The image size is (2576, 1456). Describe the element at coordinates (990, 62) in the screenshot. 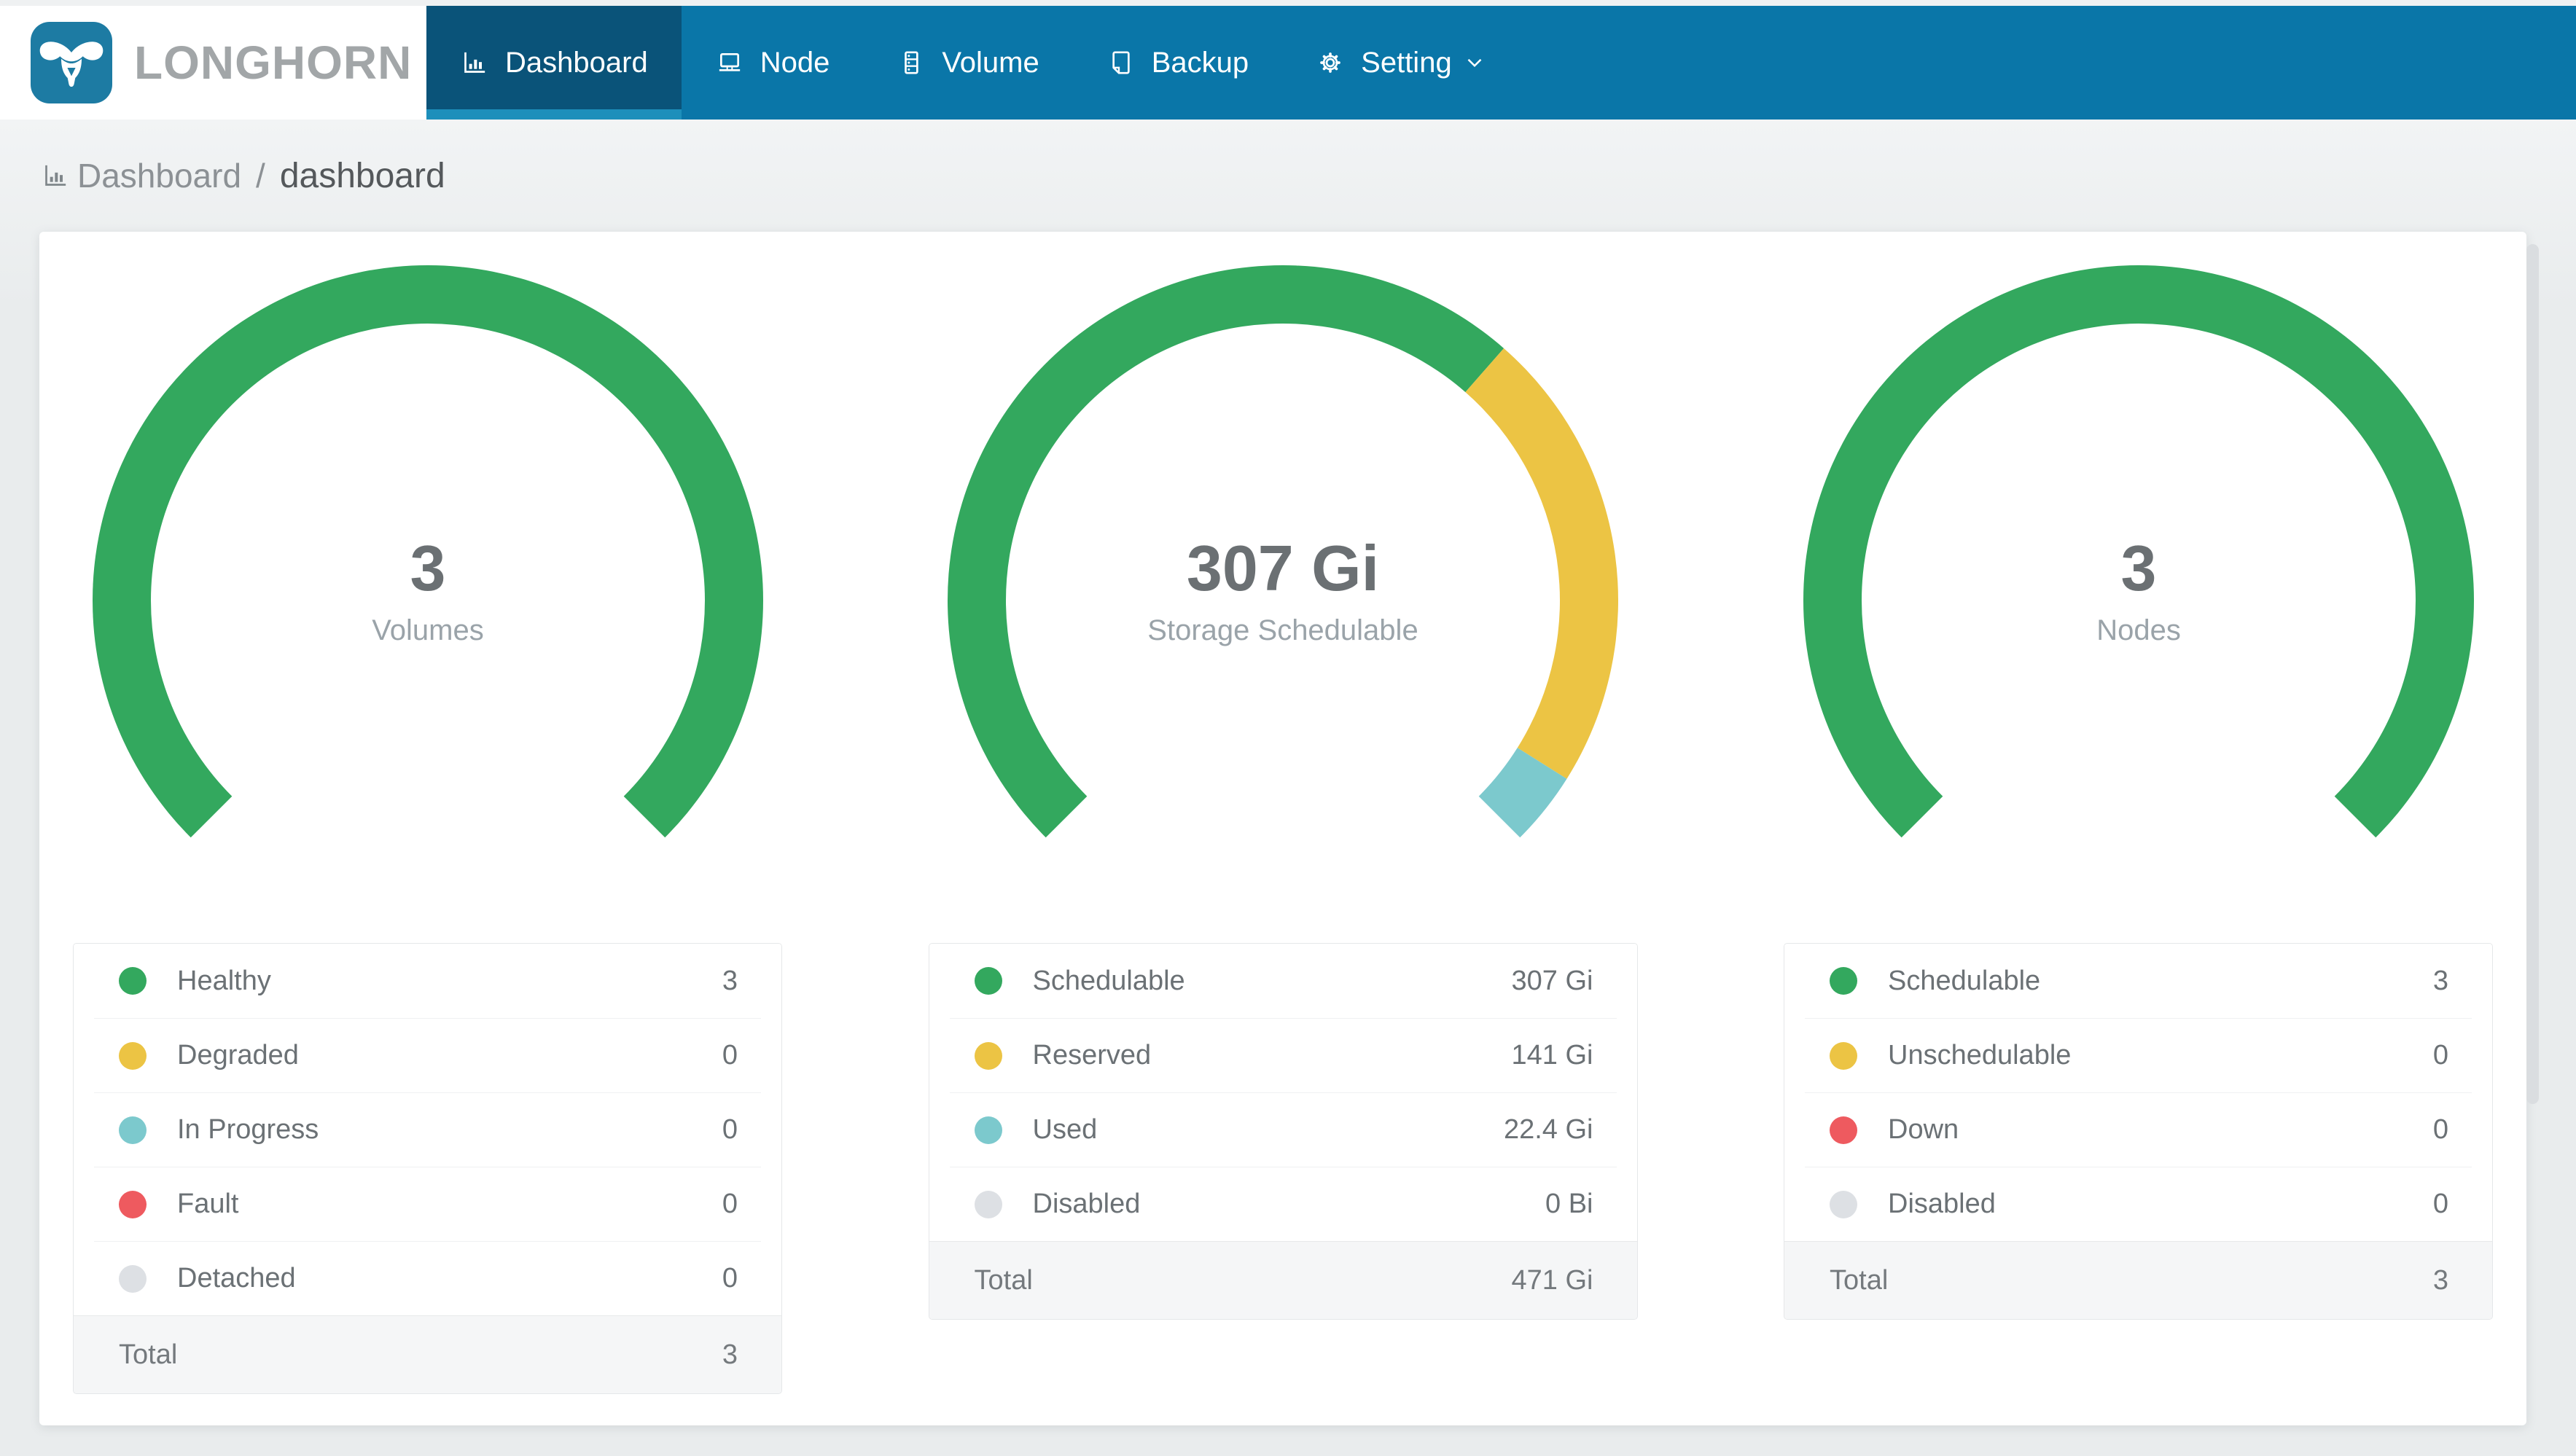

I see `nav-item-label: Volume` at that location.